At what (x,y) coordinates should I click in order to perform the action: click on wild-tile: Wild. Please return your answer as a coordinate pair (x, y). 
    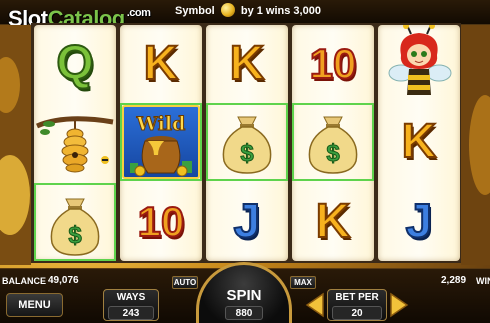
    Looking at the image, I should click on (161, 142).